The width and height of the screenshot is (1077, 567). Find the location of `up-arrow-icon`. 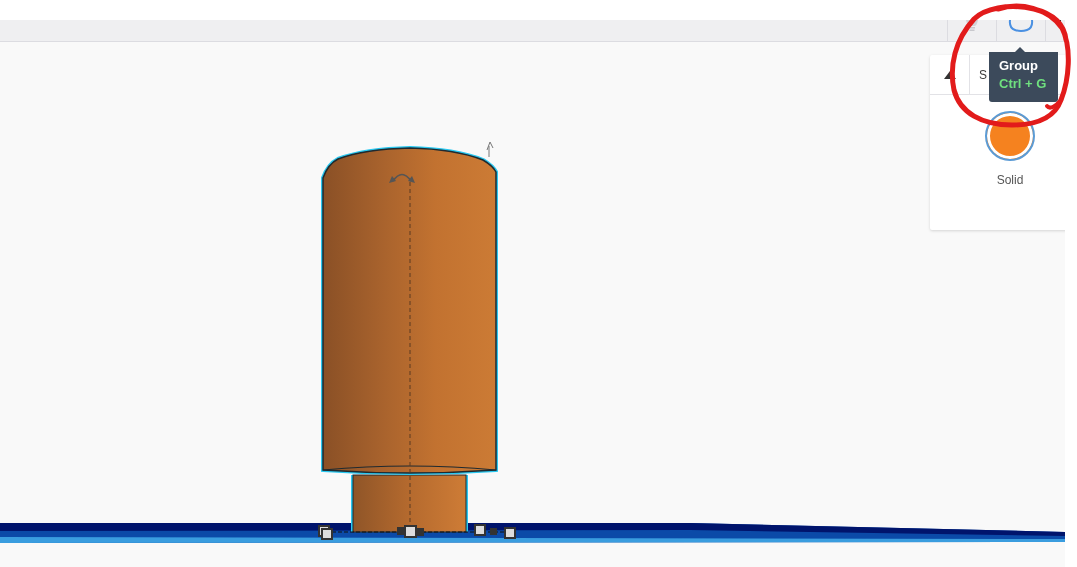

up-arrow-icon is located at coordinates (490, 149).